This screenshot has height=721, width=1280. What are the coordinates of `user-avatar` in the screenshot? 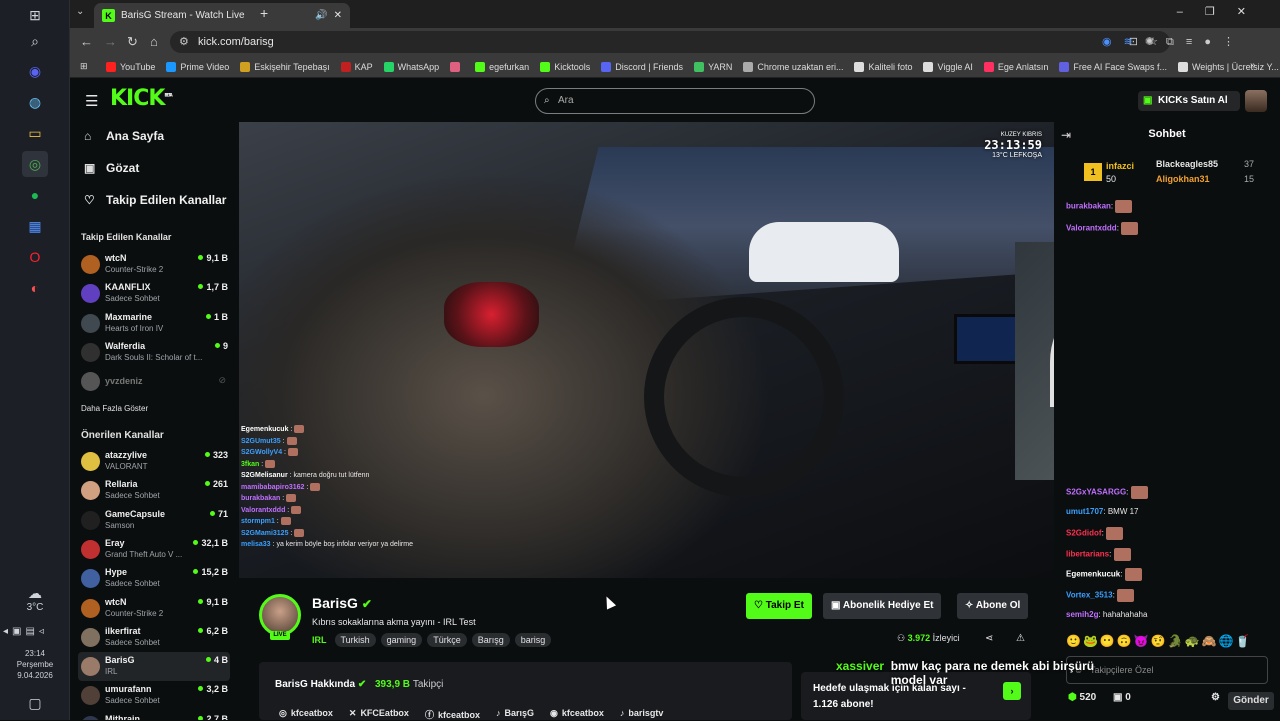 It's located at (1256, 101).